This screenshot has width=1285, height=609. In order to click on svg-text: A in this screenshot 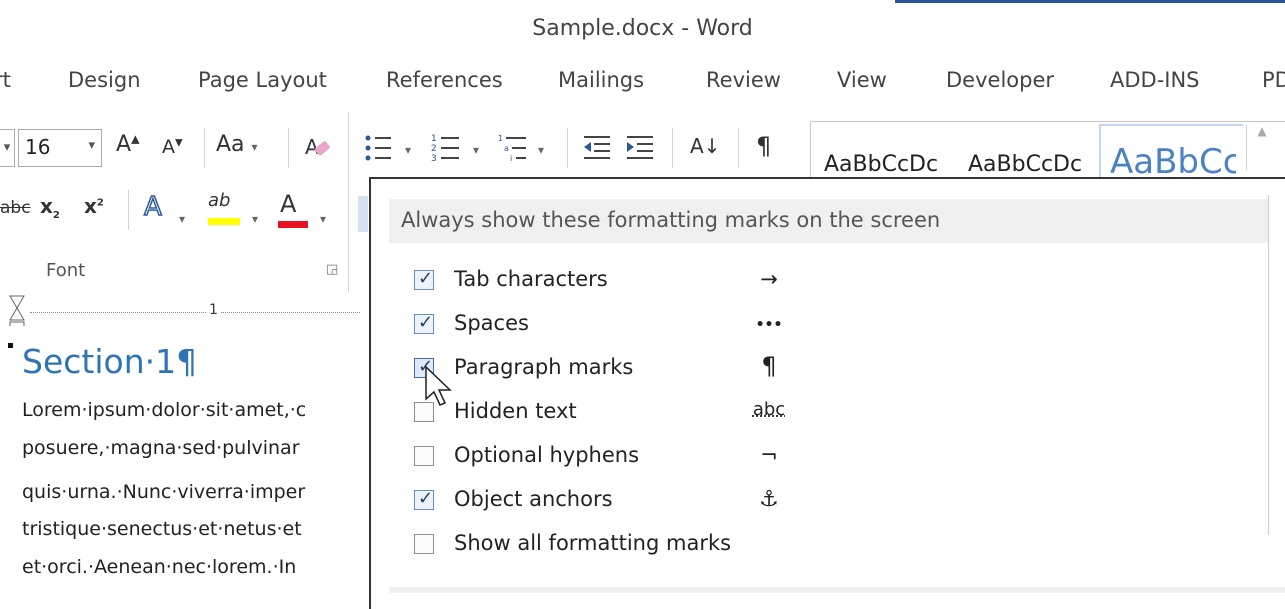, I will do `click(312, 147)`.